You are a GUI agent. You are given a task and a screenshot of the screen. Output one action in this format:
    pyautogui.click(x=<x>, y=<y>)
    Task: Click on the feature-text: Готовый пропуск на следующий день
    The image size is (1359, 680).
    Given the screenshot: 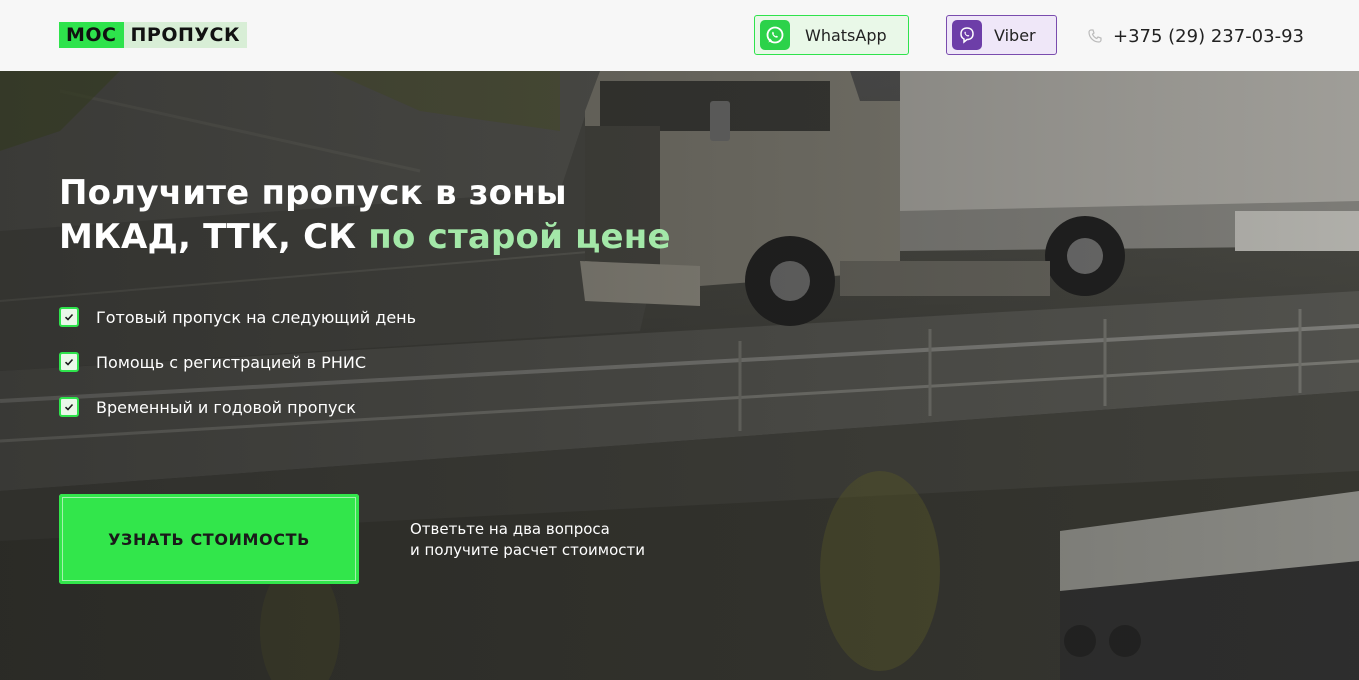 What is the action you would take?
    pyautogui.click(x=256, y=317)
    